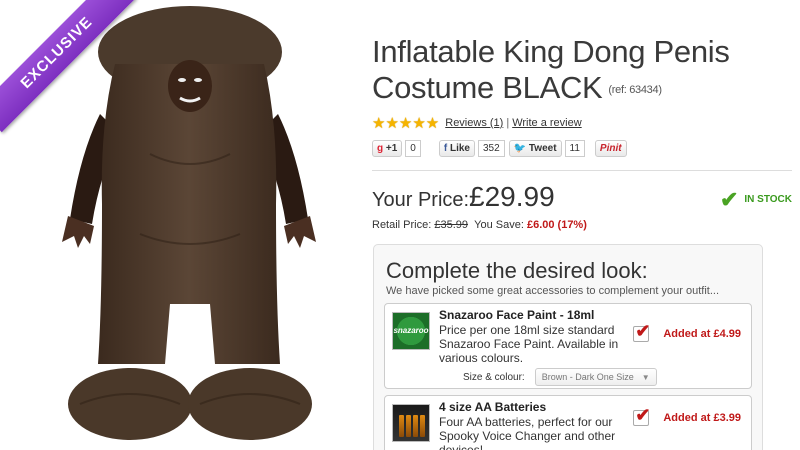  I want to click on google-plus-button: g +1, so click(387, 149).